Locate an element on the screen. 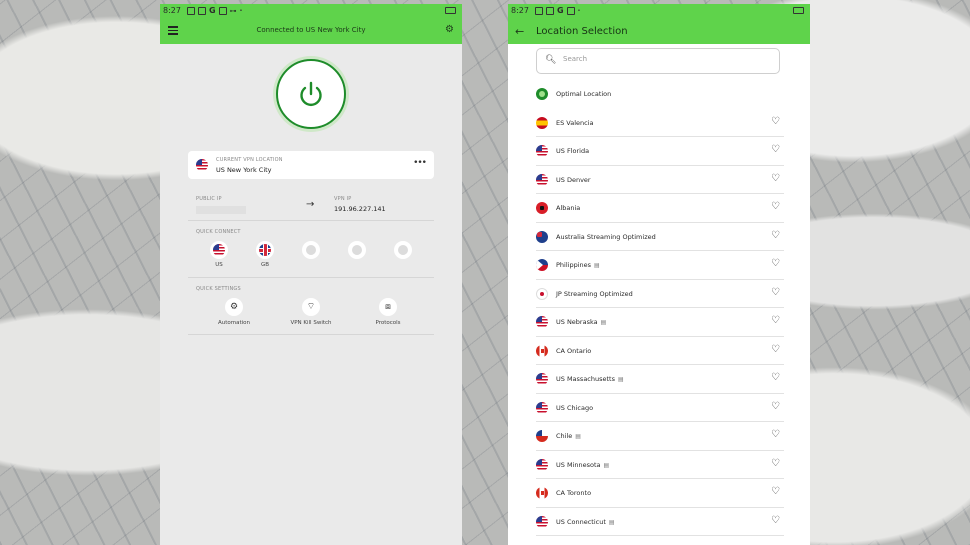  location-name-text: JP Streaming Optimized is located at coordinates (594, 293).